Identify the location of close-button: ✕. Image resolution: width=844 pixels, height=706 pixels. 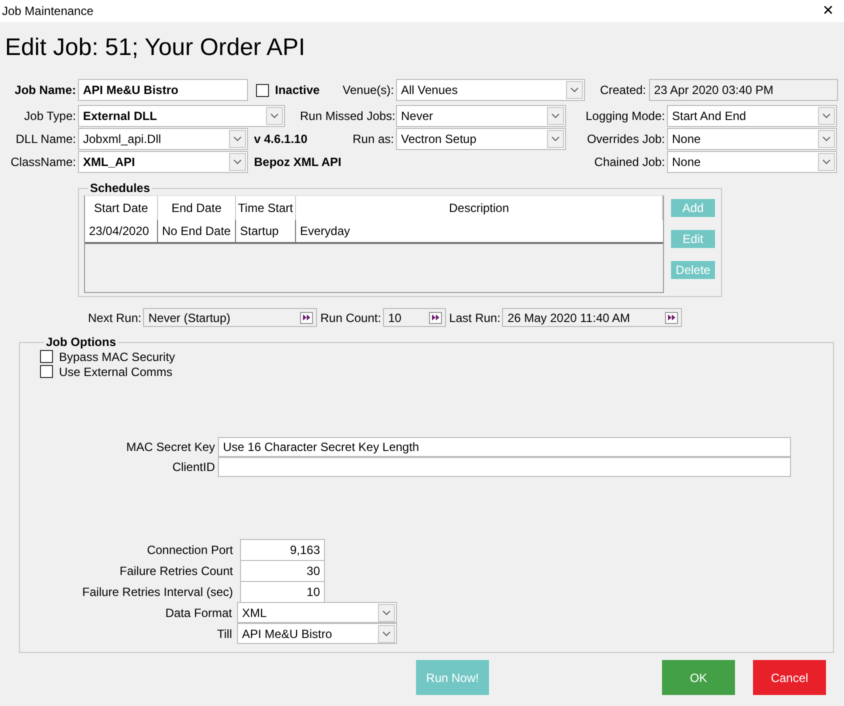
(828, 11).